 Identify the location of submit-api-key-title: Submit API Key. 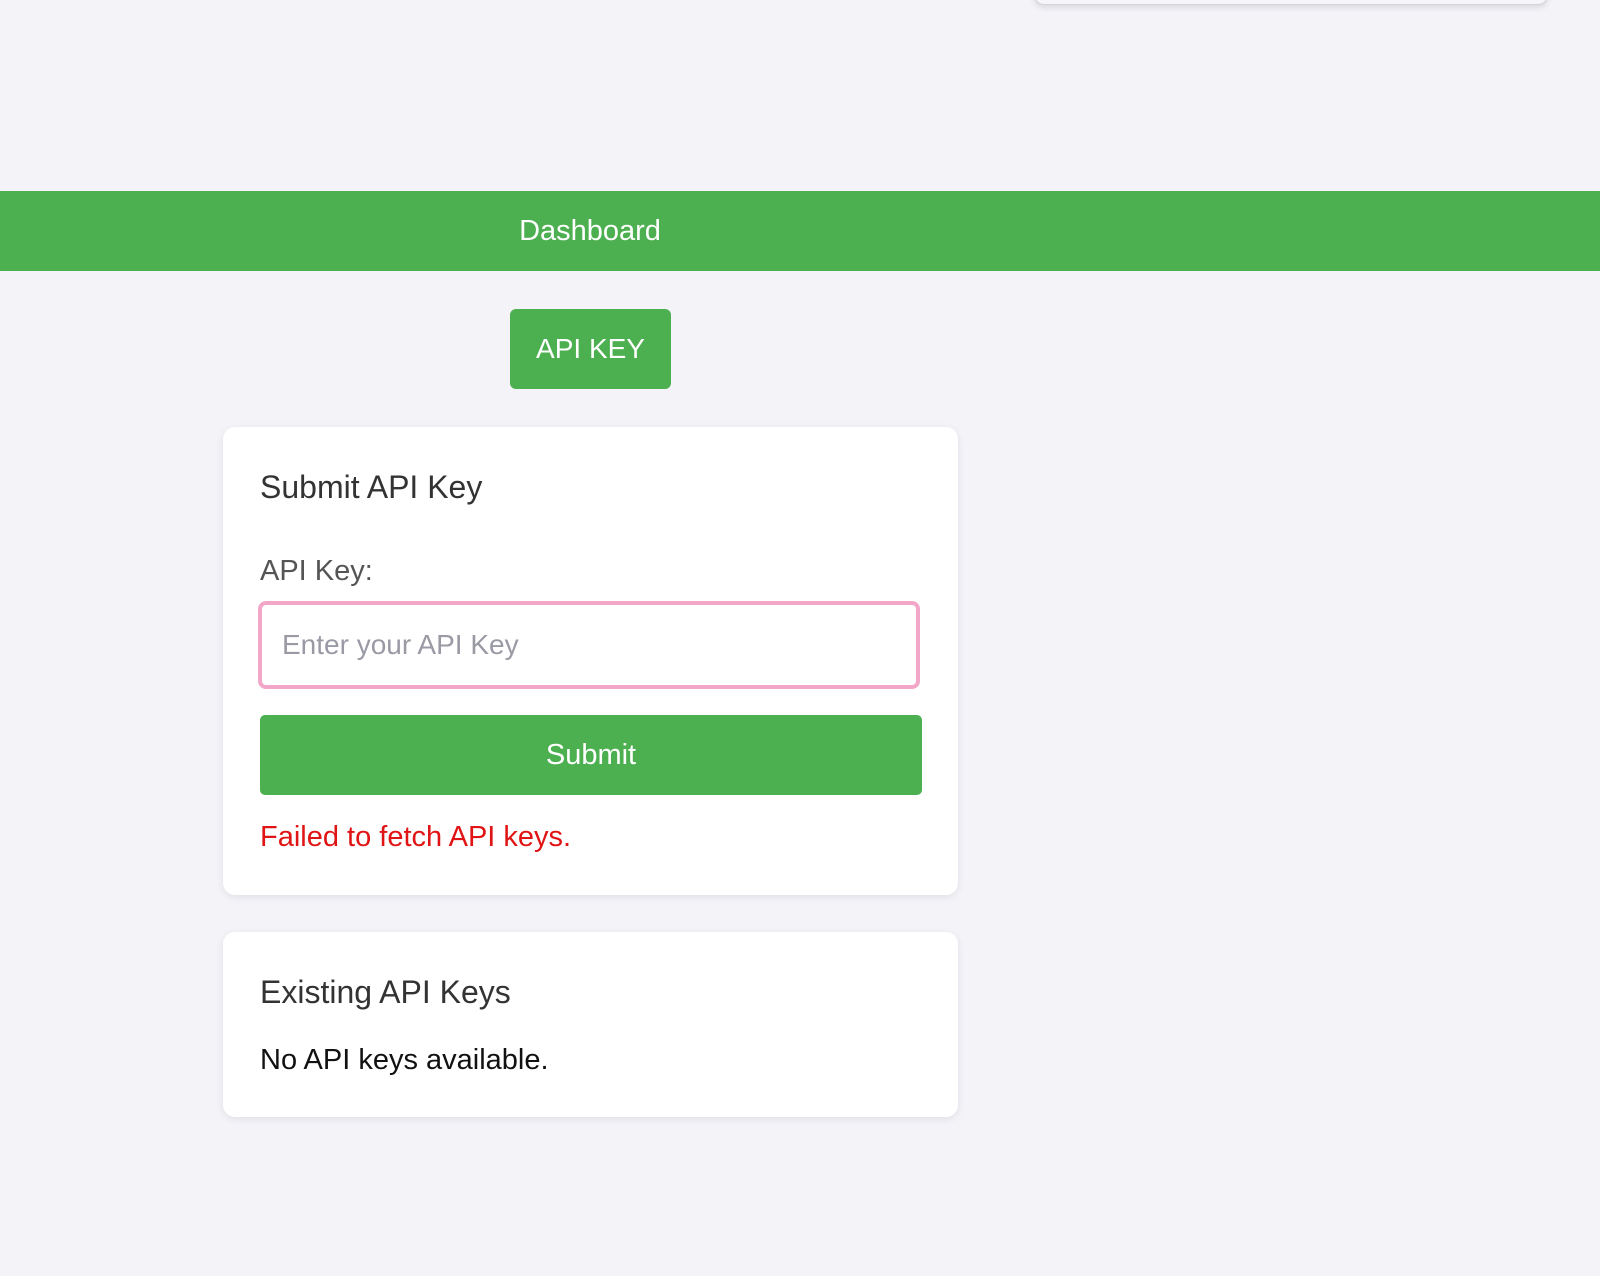
(371, 487).